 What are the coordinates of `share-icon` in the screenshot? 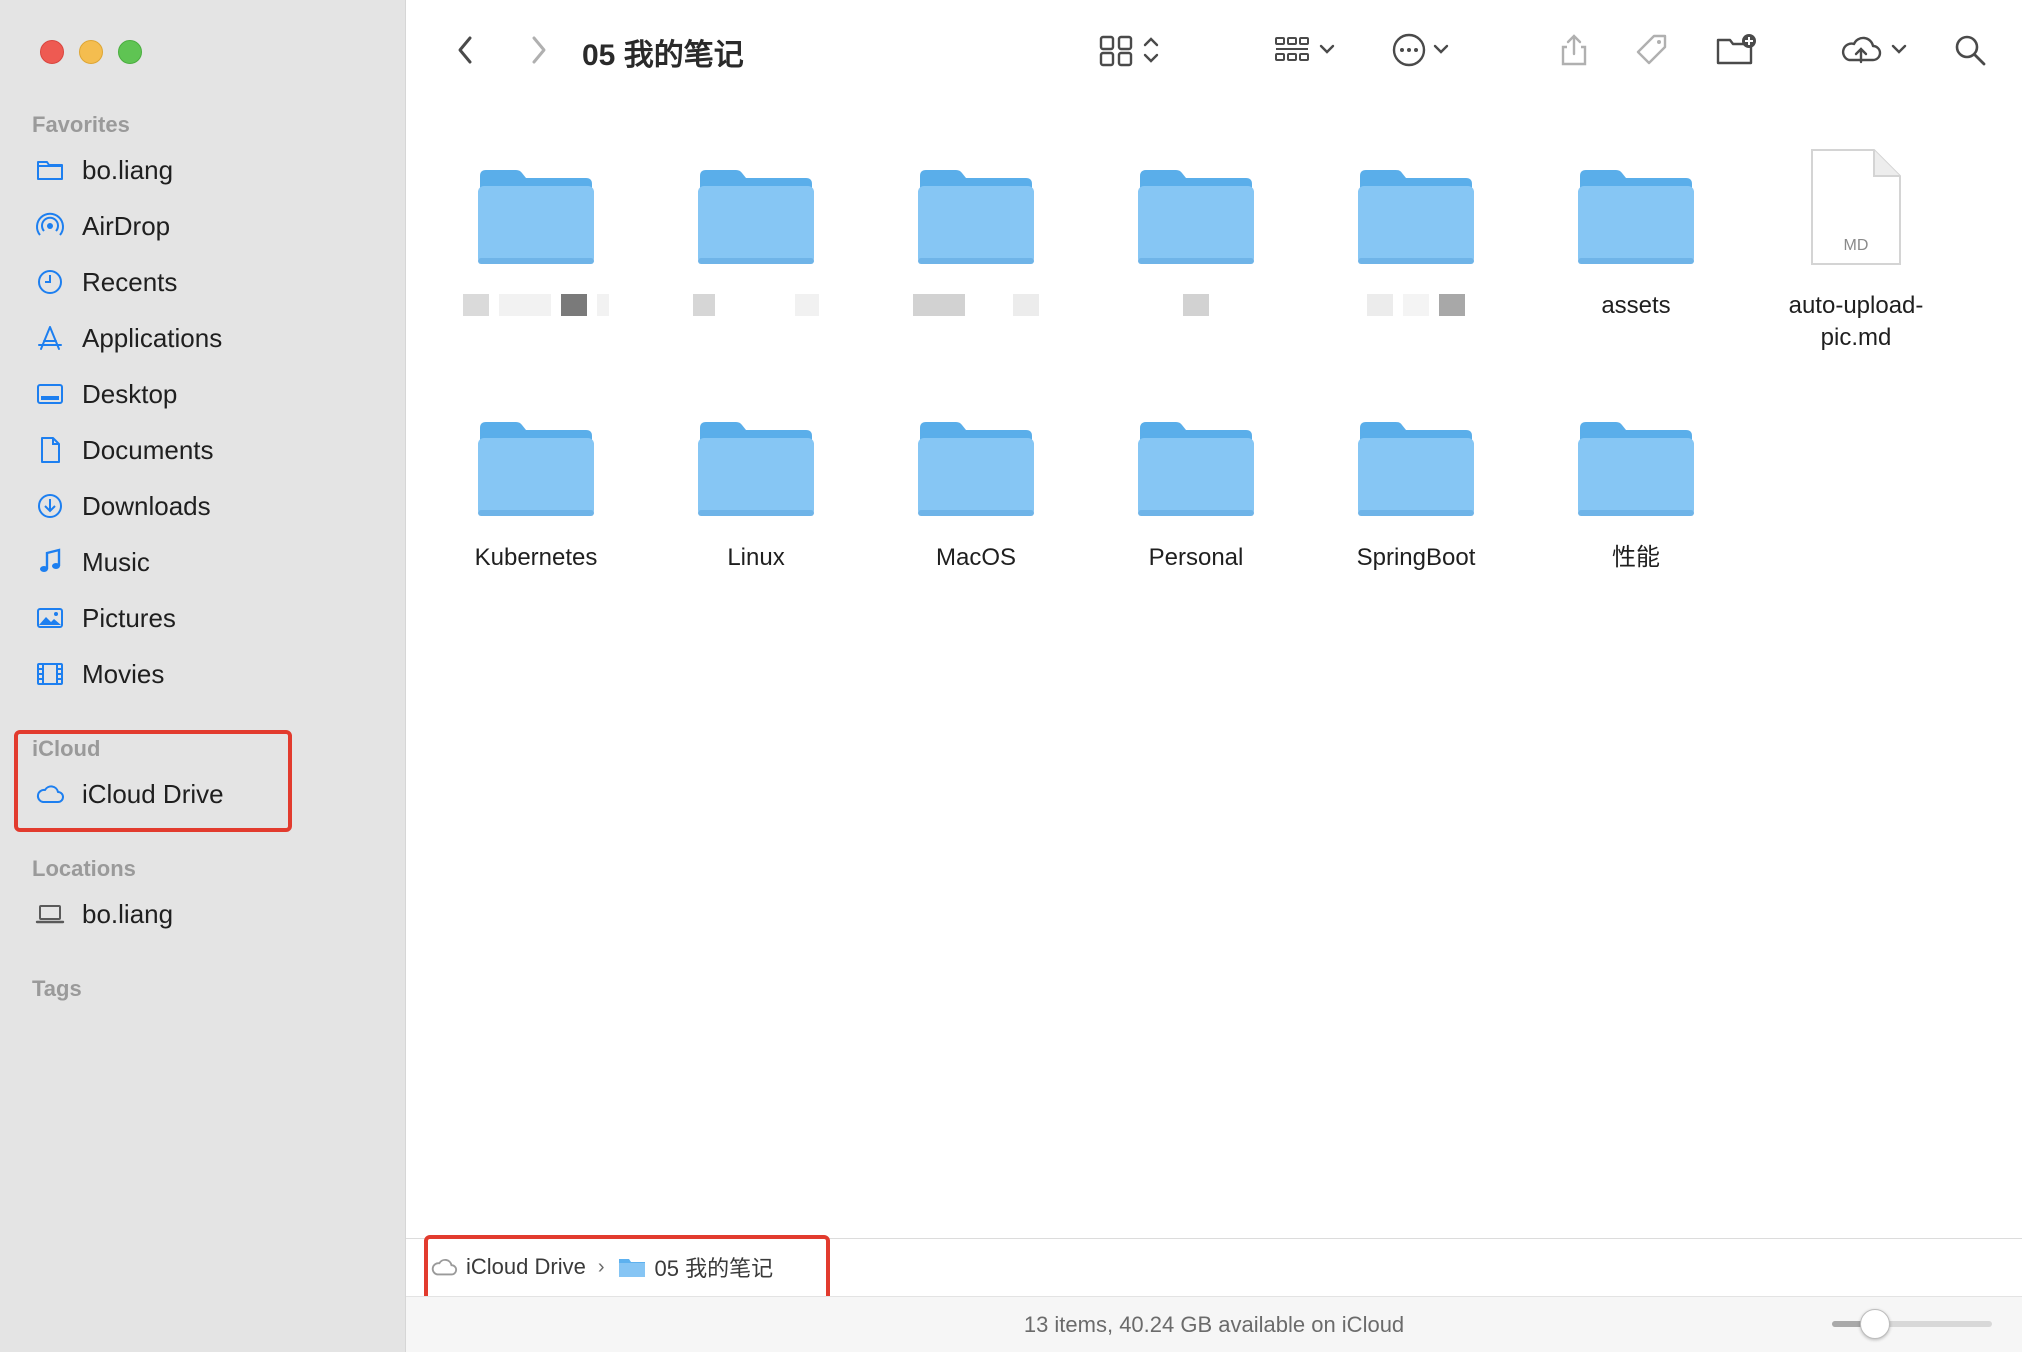 It's located at (1574, 50).